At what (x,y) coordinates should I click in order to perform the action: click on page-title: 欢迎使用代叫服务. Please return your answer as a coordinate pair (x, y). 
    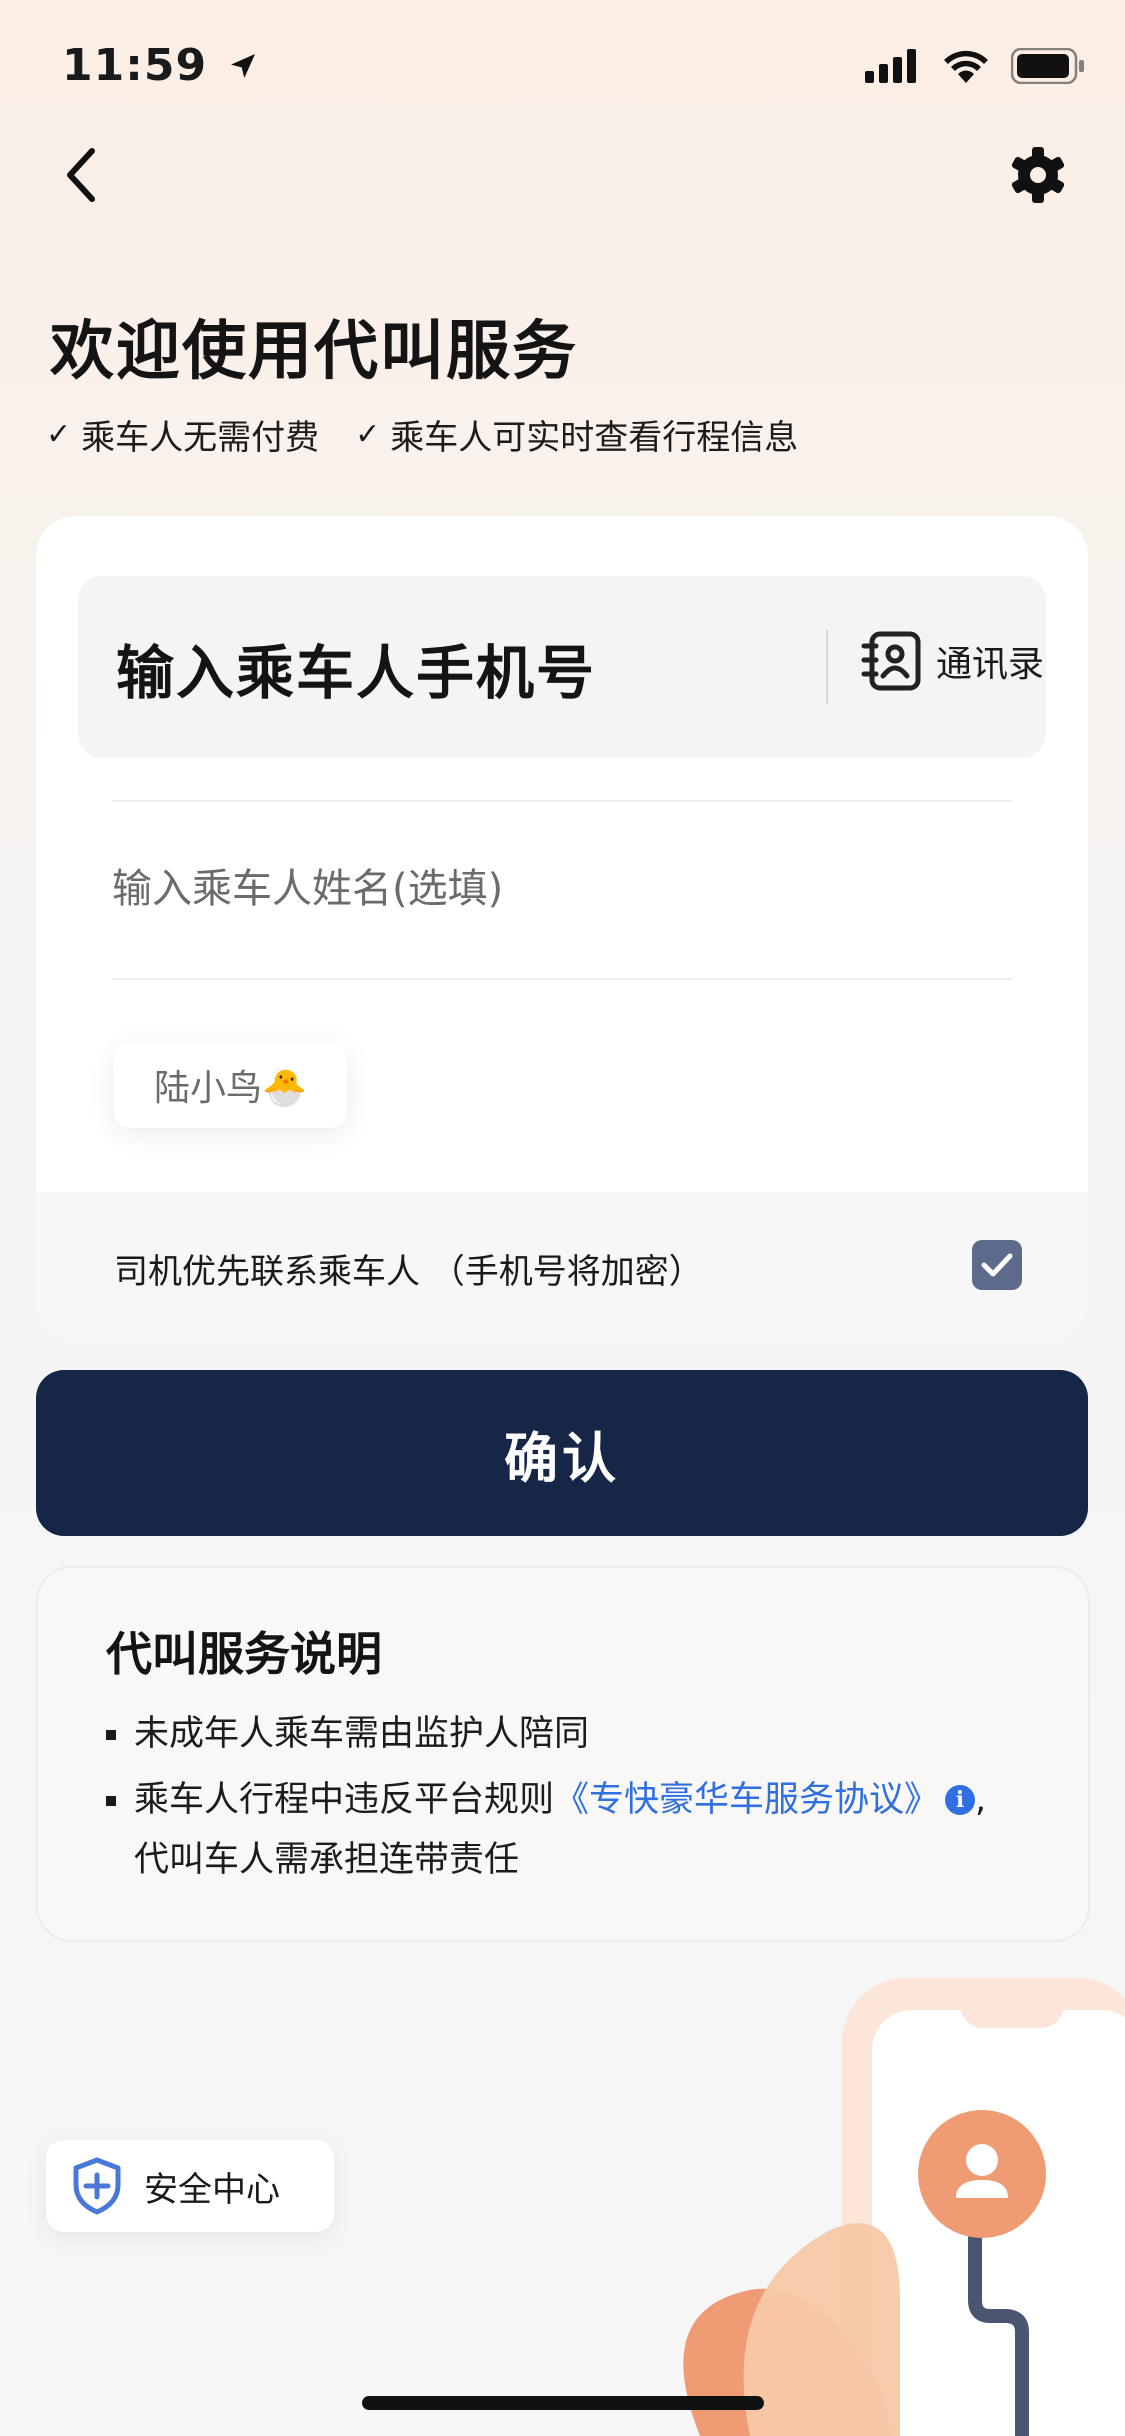
    Looking at the image, I should click on (314, 352).